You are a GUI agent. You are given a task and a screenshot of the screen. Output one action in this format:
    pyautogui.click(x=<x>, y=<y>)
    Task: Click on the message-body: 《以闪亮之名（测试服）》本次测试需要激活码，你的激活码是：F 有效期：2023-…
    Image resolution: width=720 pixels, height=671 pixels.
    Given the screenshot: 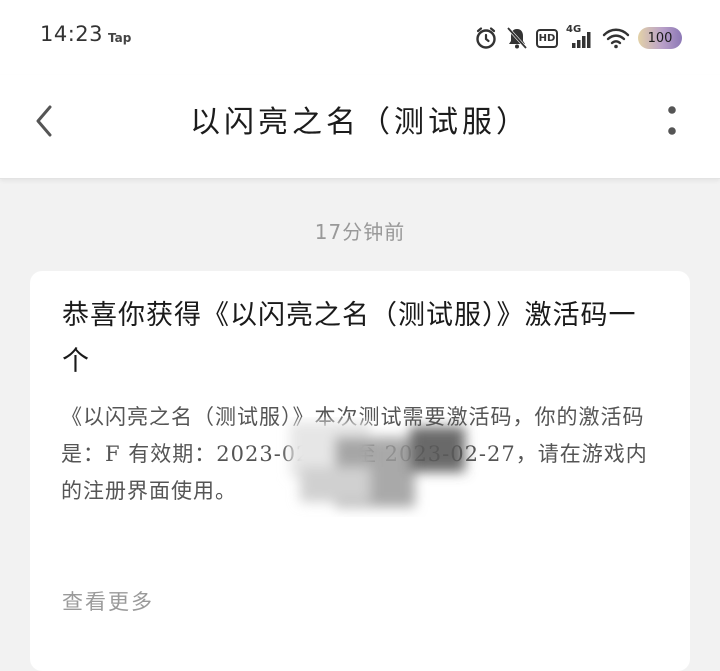 What is the action you would take?
    pyautogui.click(x=354, y=454)
    